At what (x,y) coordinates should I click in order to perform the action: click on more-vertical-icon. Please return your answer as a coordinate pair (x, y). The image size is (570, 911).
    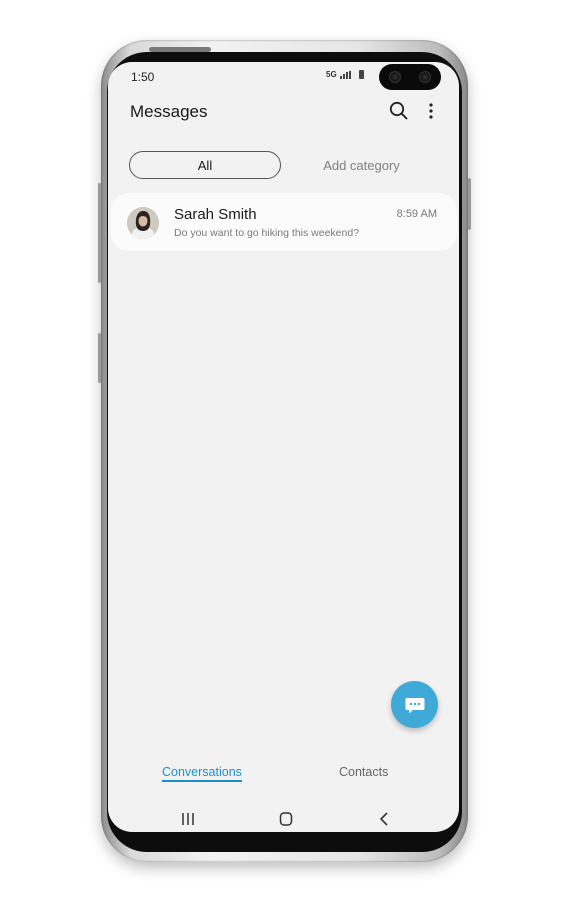
    Looking at the image, I should click on (431, 111).